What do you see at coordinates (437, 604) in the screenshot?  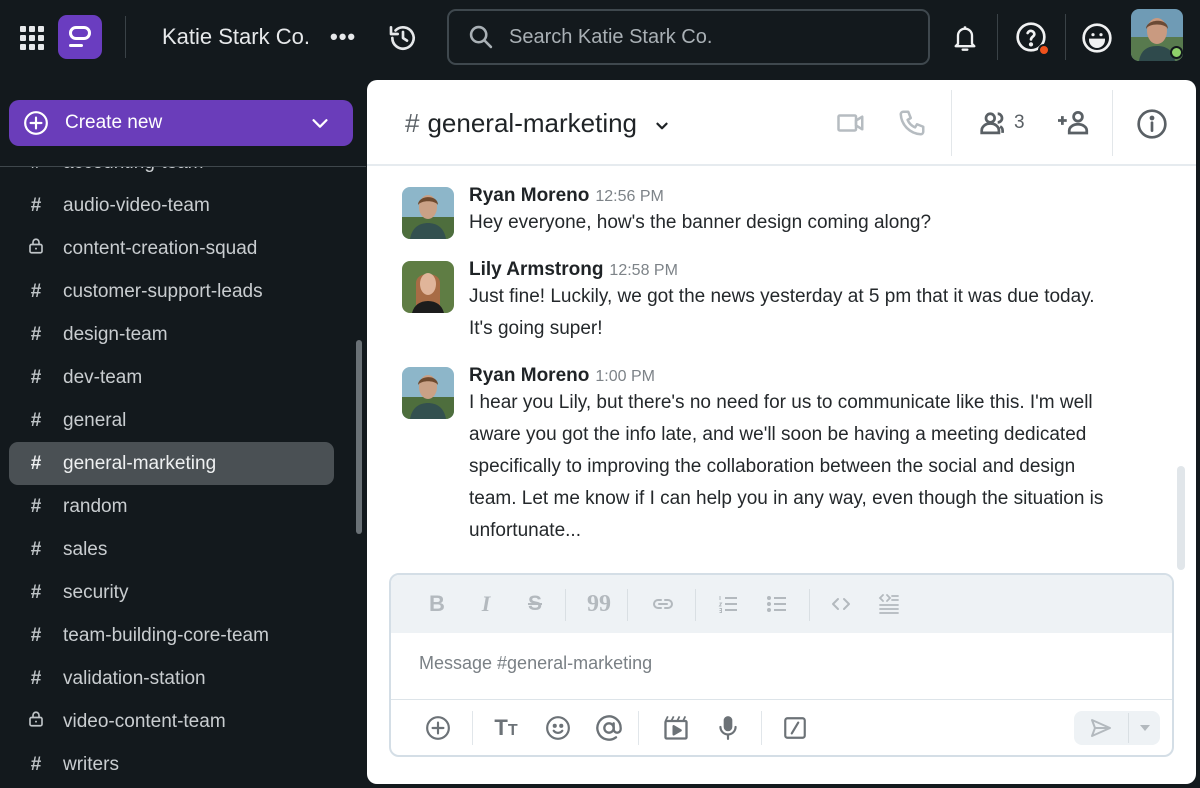 I see `bold-icon: B` at bounding box center [437, 604].